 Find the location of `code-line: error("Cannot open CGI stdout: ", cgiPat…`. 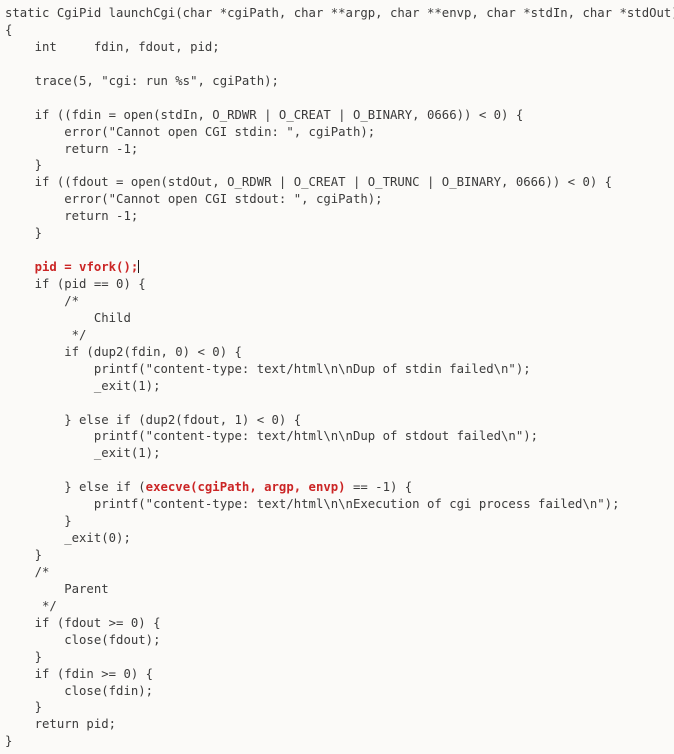

code-line: error("Cannot open CGI stdout: ", cgiPat… is located at coordinates (339, 199).